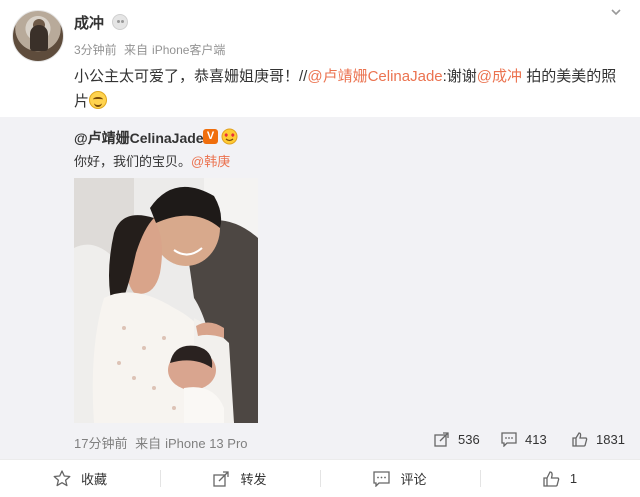  Describe the element at coordinates (499, 76) in the screenshot. I see `mention-link-chengchong: @成冲` at that location.